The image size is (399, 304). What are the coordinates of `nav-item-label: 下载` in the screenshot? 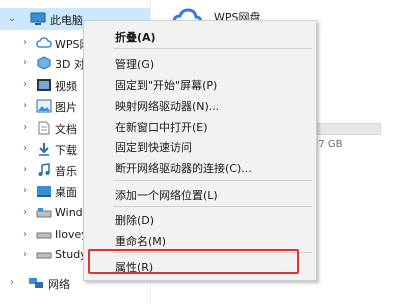 It's located at (66, 150).